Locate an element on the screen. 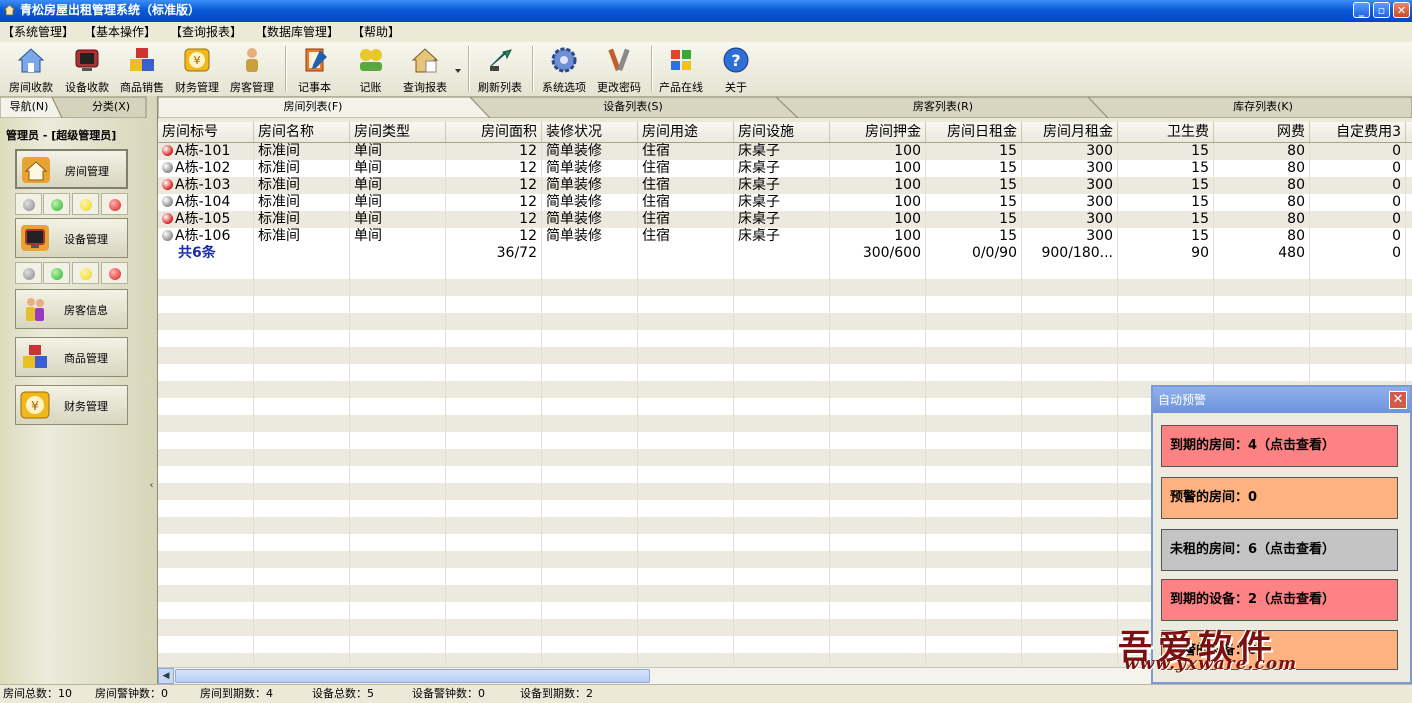  nav-room-management: 房间管理 is located at coordinates (71, 169).